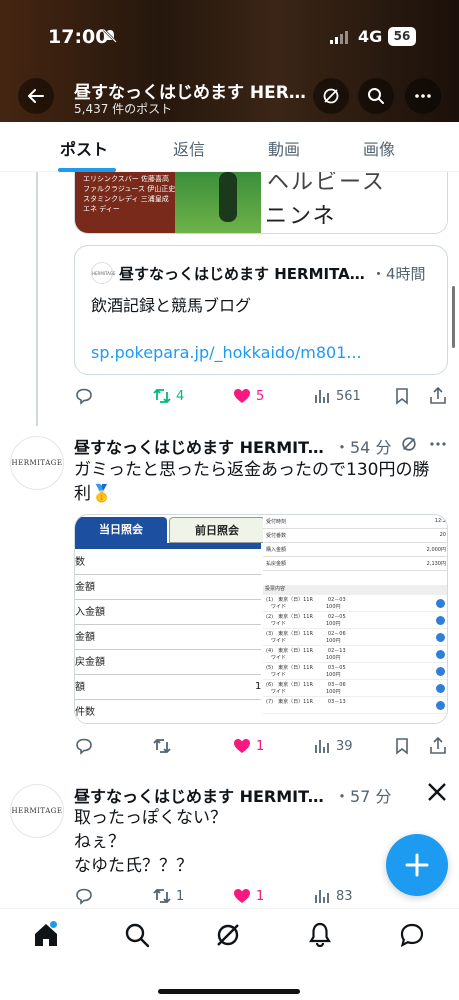 The image size is (459, 1000). What do you see at coordinates (218, 202) in the screenshot?
I see `card-image-horse` at bounding box center [218, 202].